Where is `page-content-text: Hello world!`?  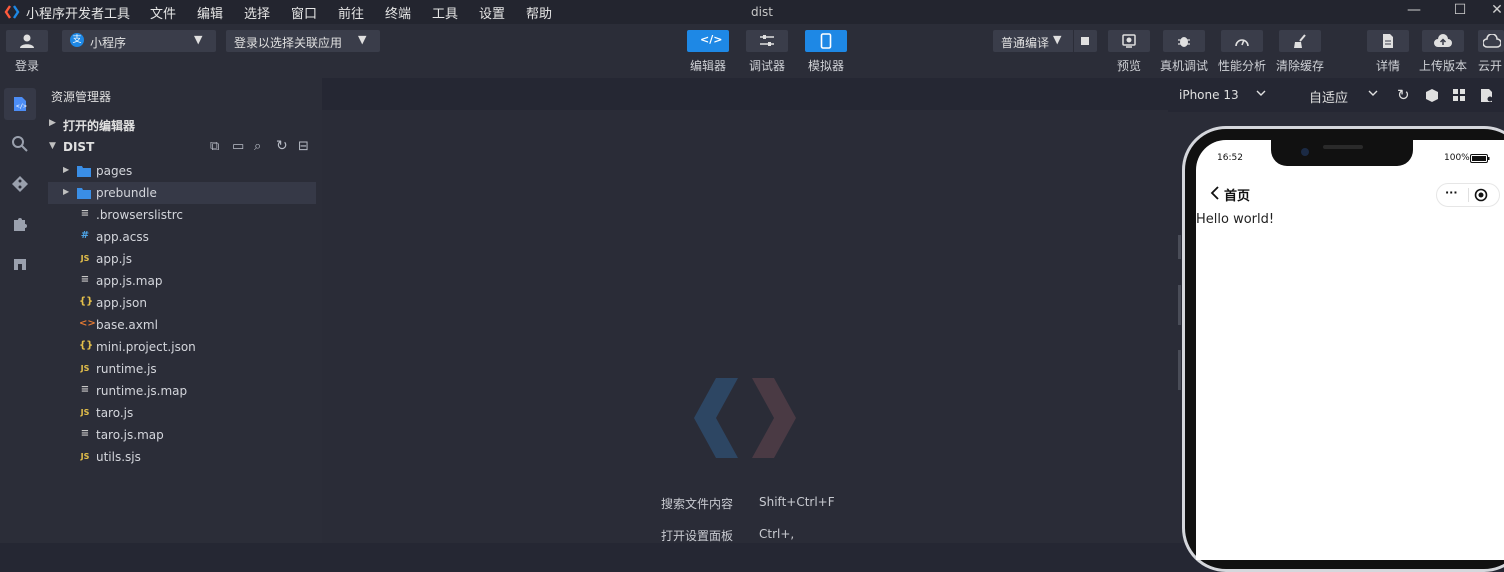
page-content-text: Hello world! is located at coordinates (1235, 219).